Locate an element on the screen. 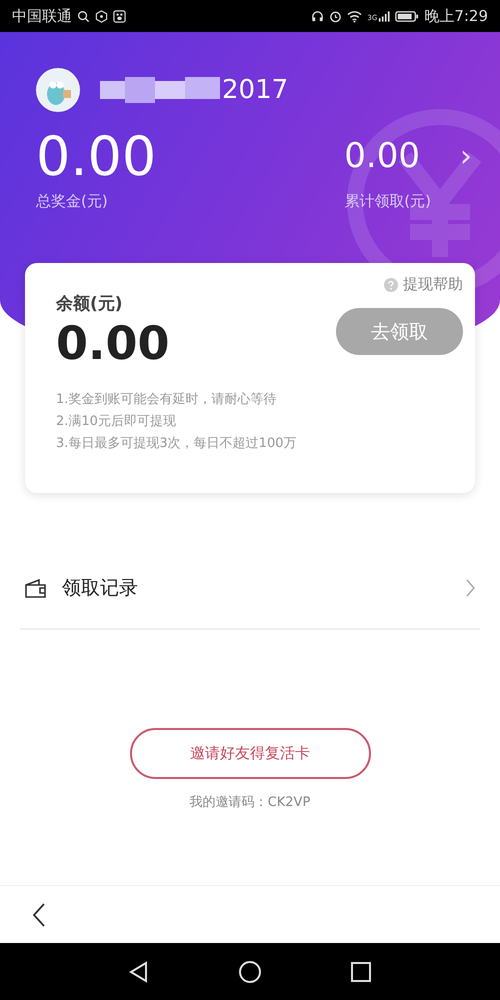 The width and height of the screenshot is (500, 1000). total-bonus-amount: 0.00 is located at coordinates (96, 157).